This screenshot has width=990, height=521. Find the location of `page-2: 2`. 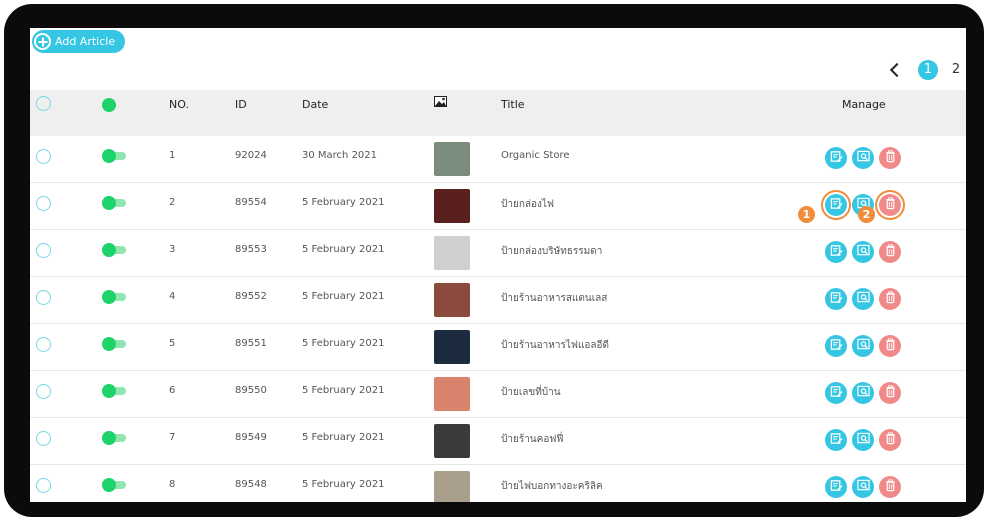

page-2: 2 is located at coordinates (956, 70).